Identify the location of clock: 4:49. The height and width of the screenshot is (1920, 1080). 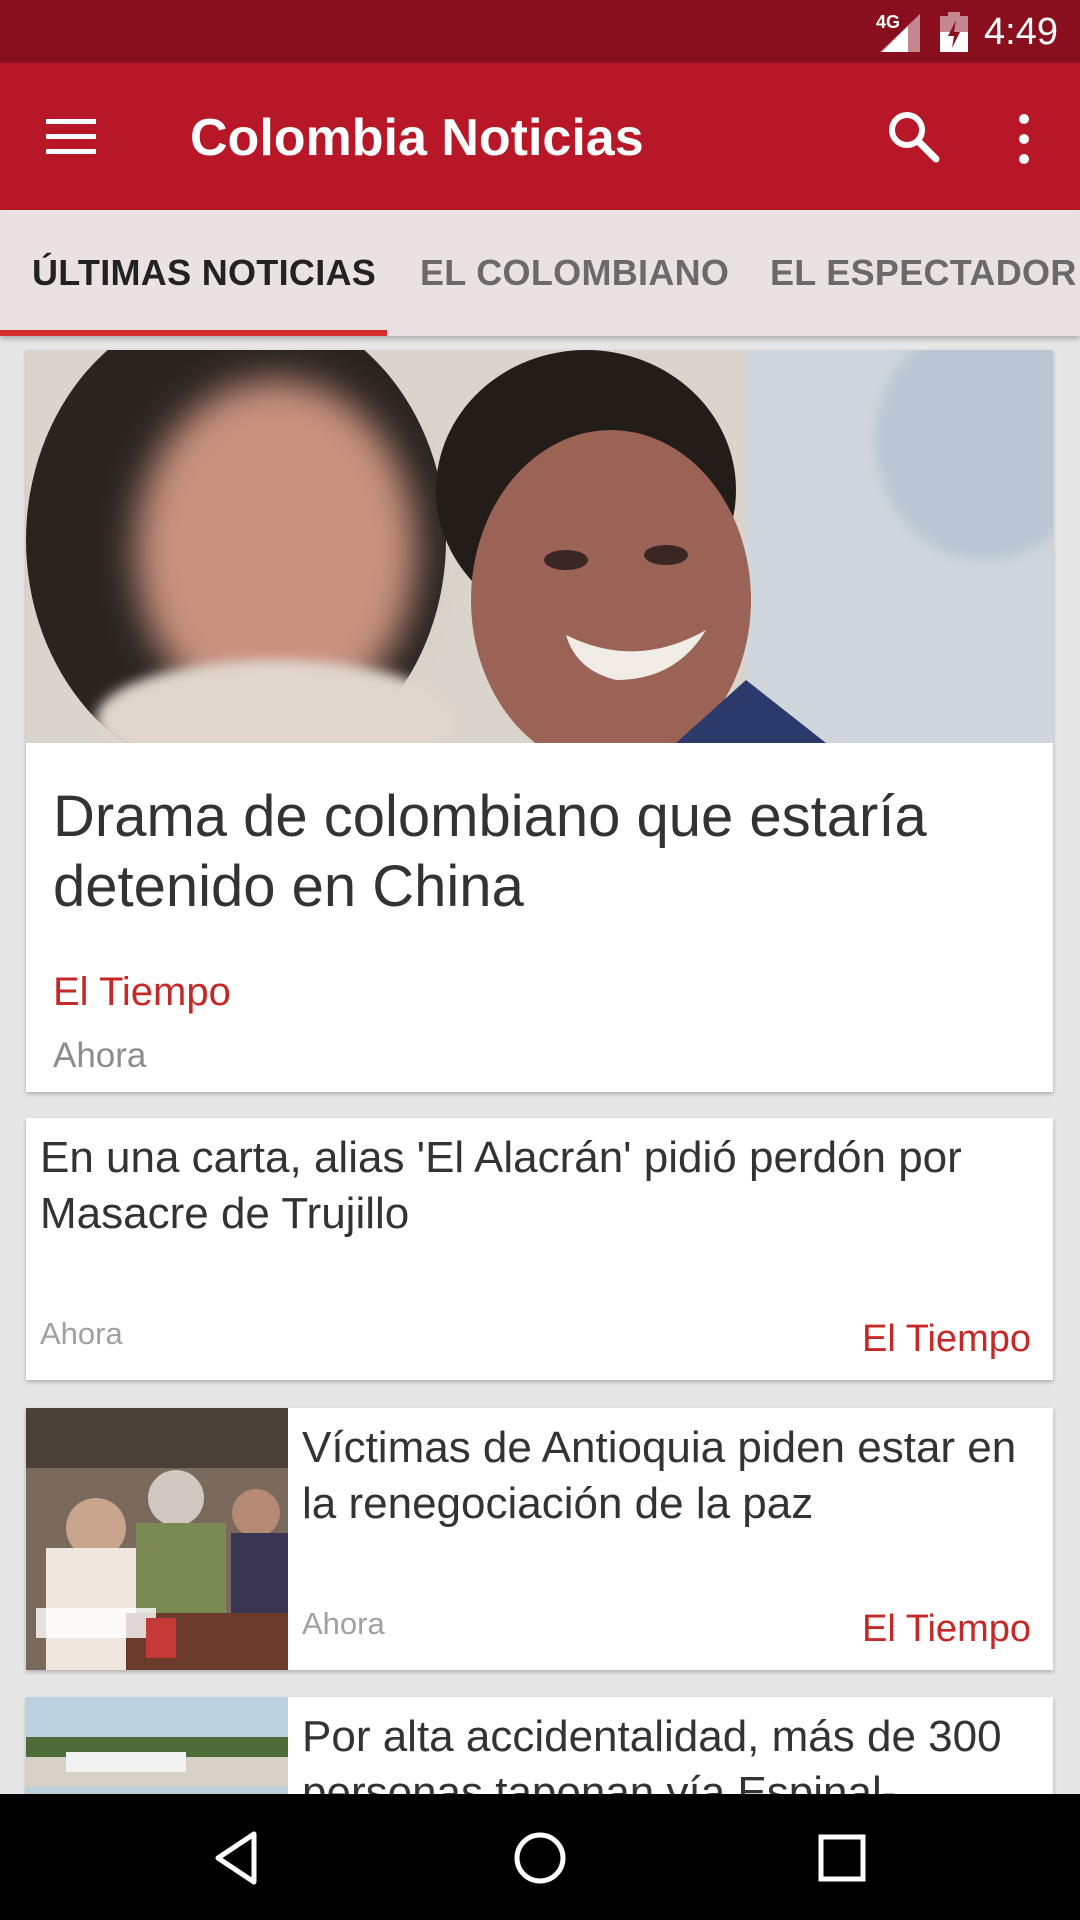
(1021, 32).